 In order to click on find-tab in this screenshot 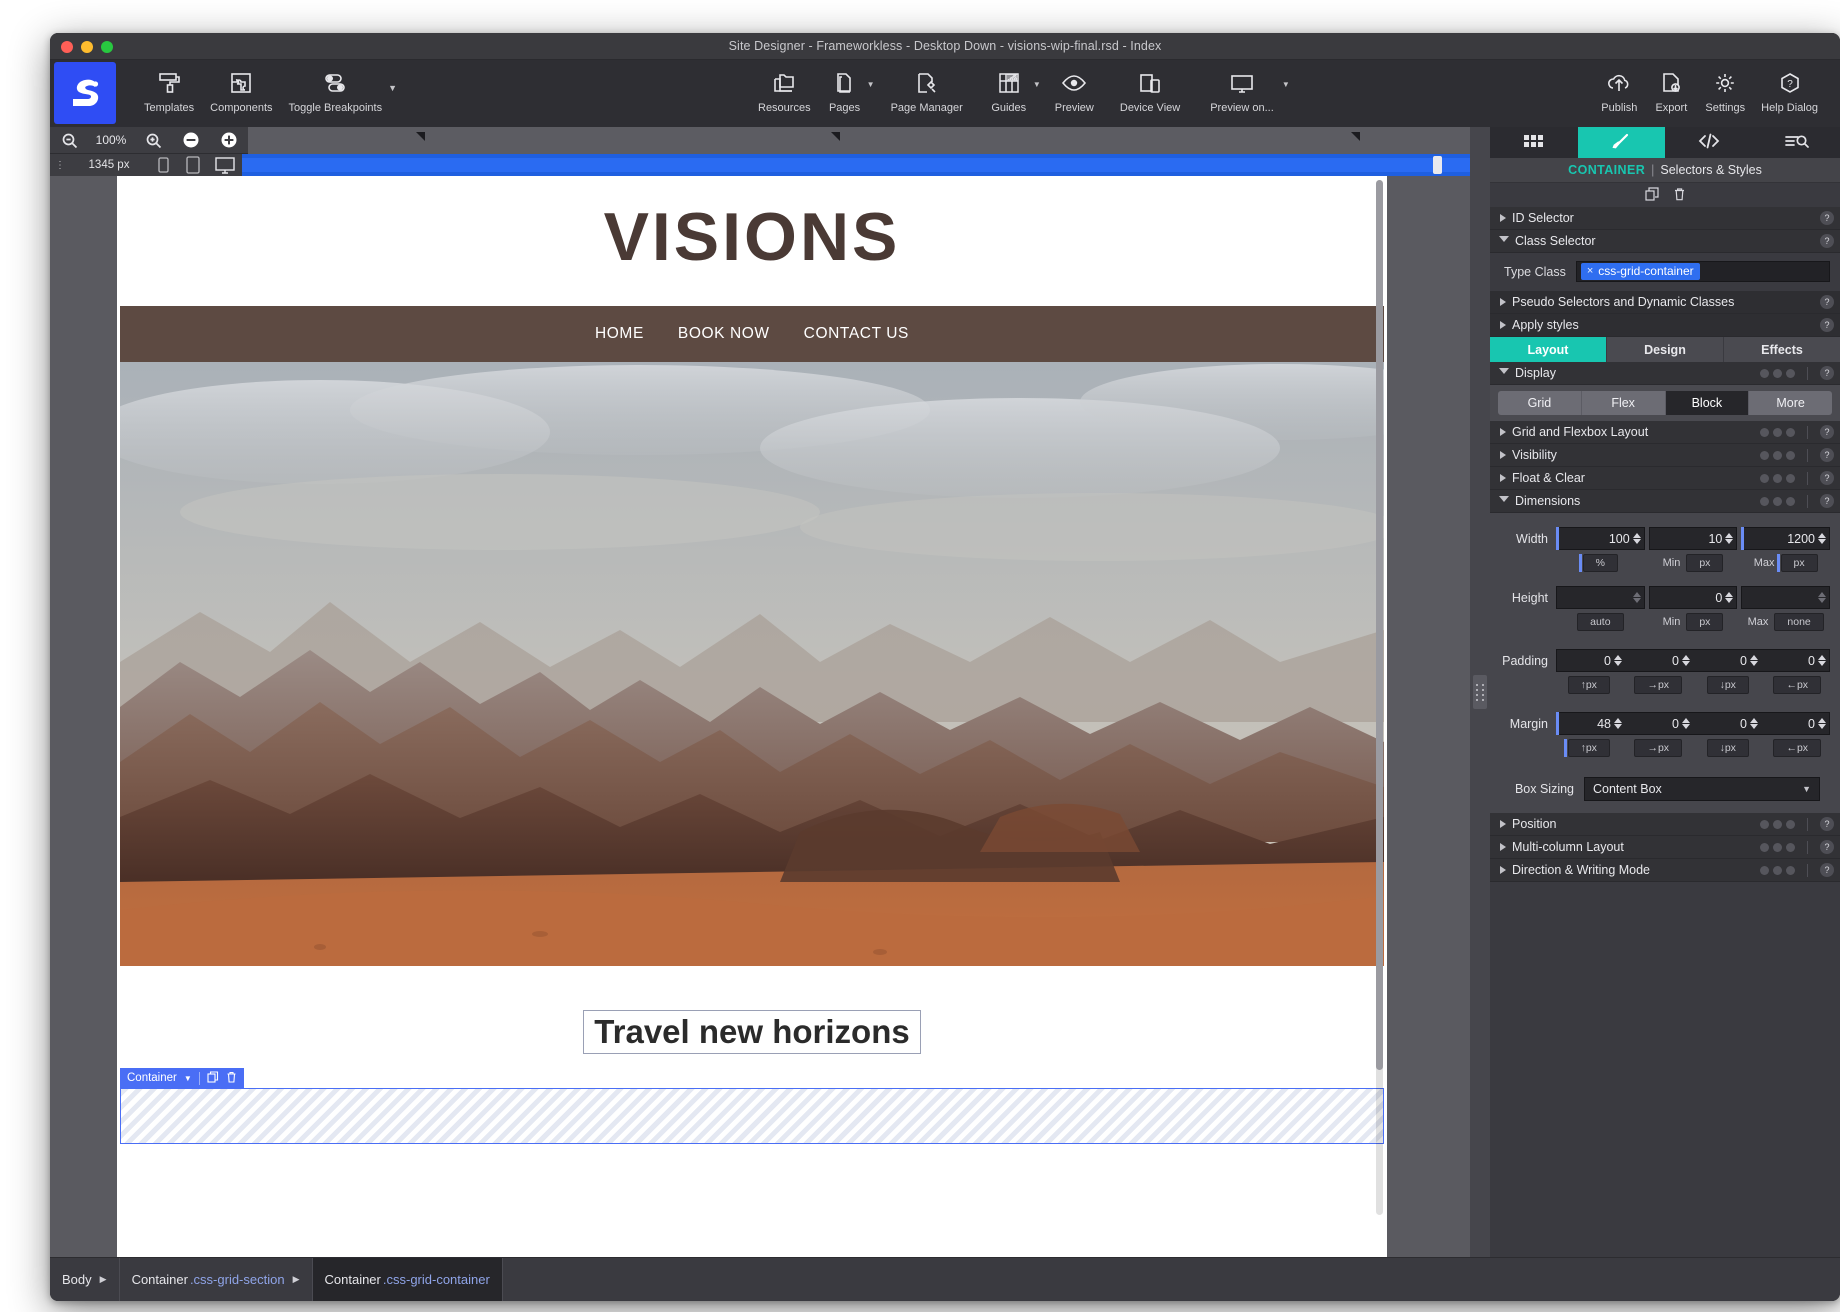, I will do `click(1796, 142)`.